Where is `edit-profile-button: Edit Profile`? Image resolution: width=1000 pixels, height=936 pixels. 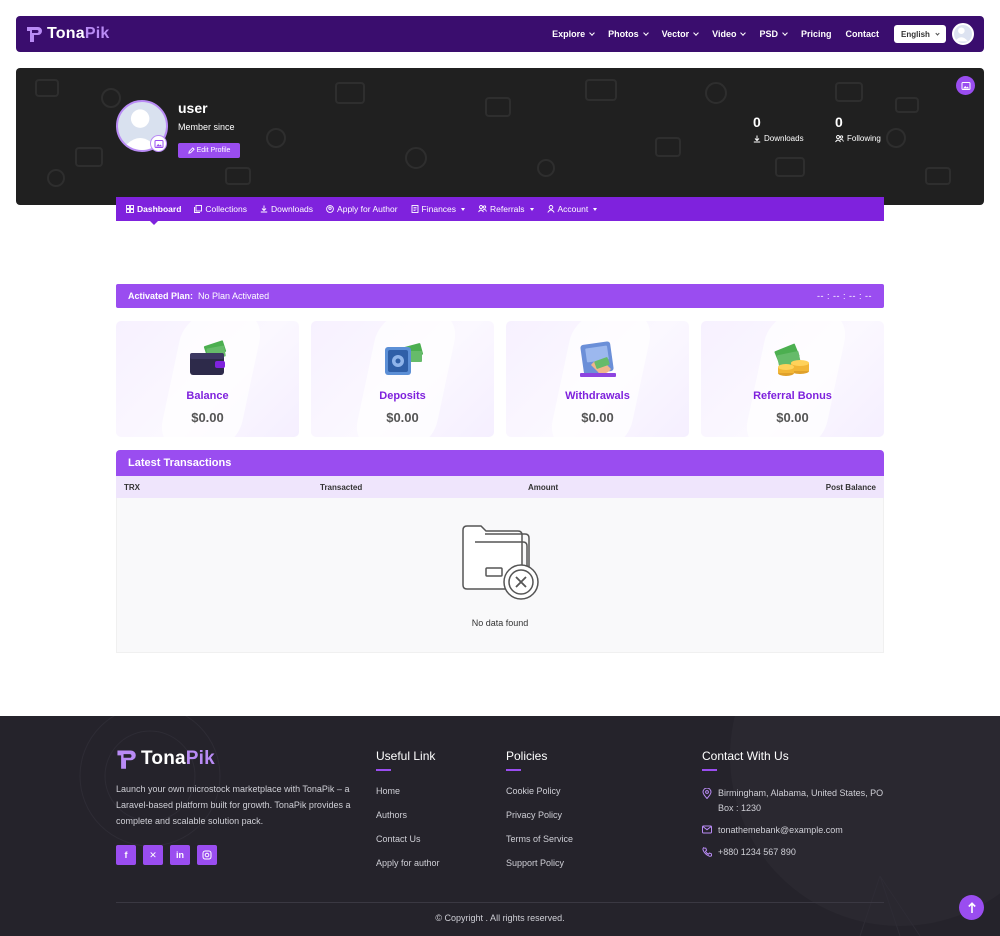
edit-profile-button: Edit Profile is located at coordinates (209, 150).